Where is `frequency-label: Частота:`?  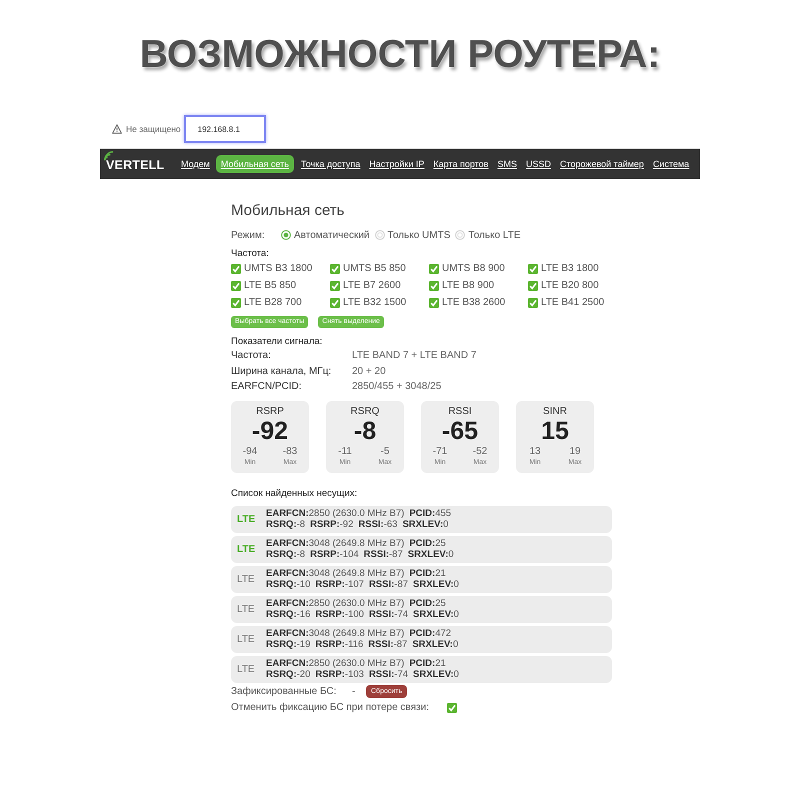 frequency-label: Частота: is located at coordinates (250, 253).